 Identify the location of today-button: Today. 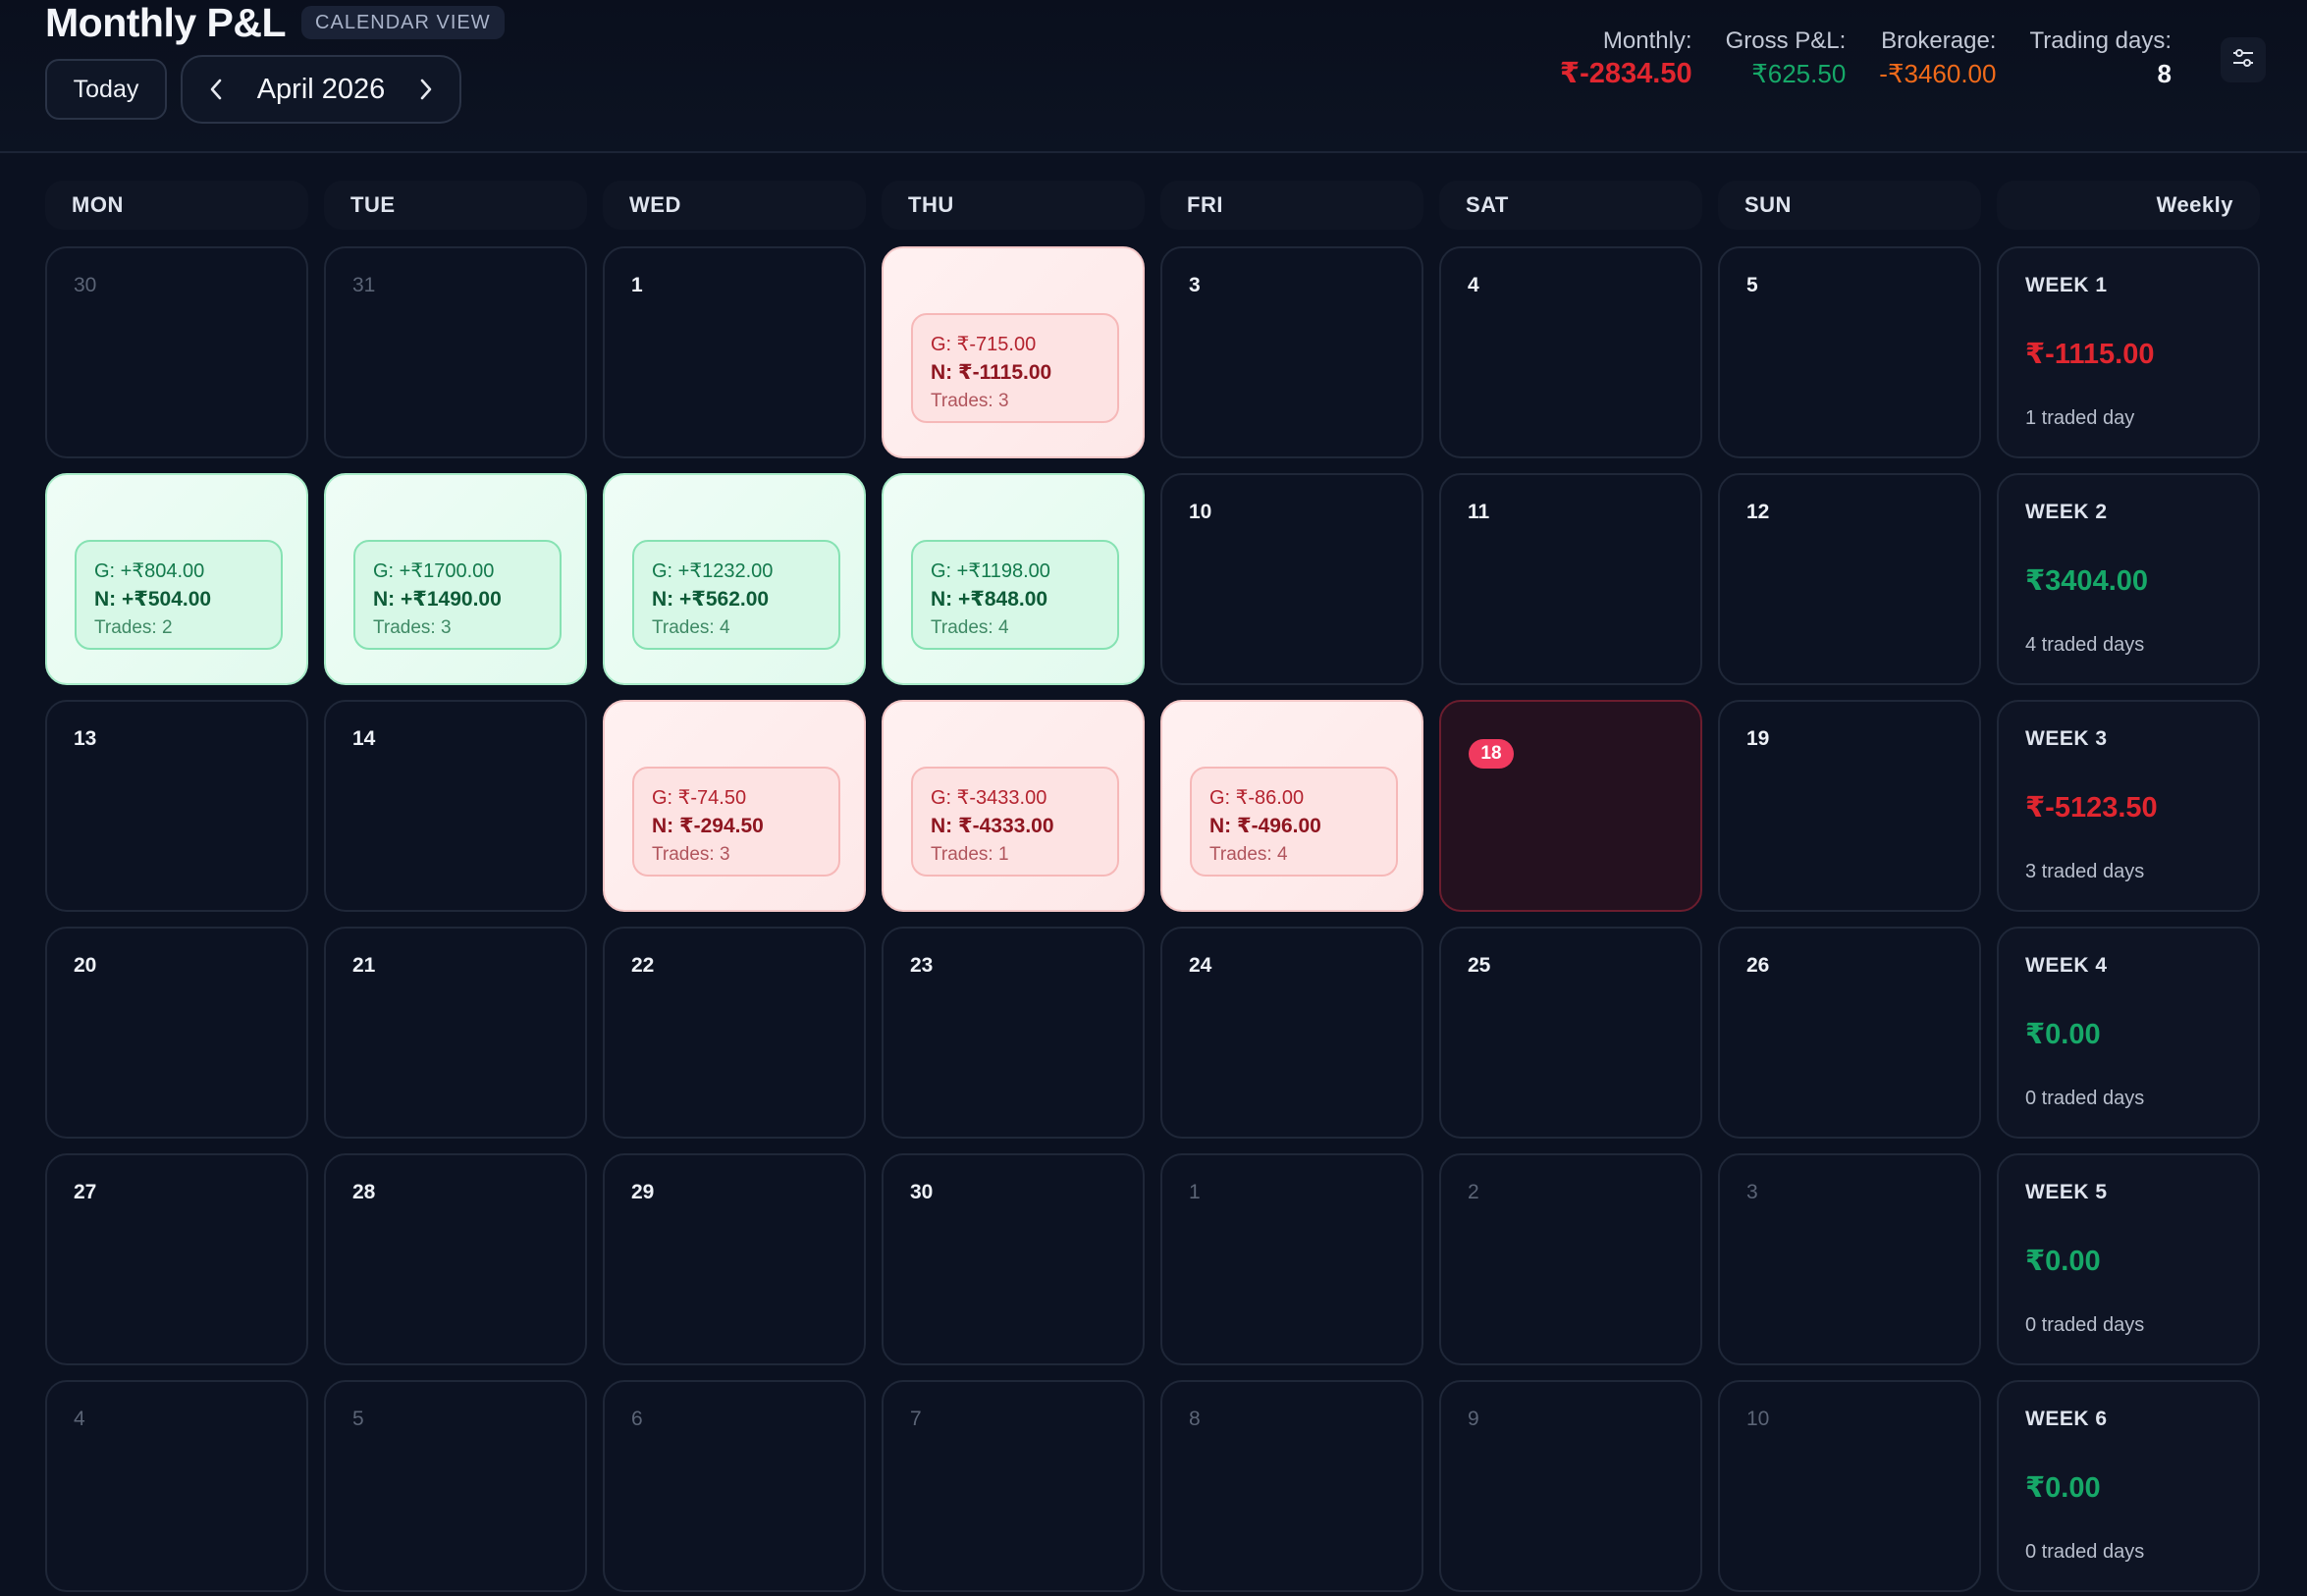
(106, 89).